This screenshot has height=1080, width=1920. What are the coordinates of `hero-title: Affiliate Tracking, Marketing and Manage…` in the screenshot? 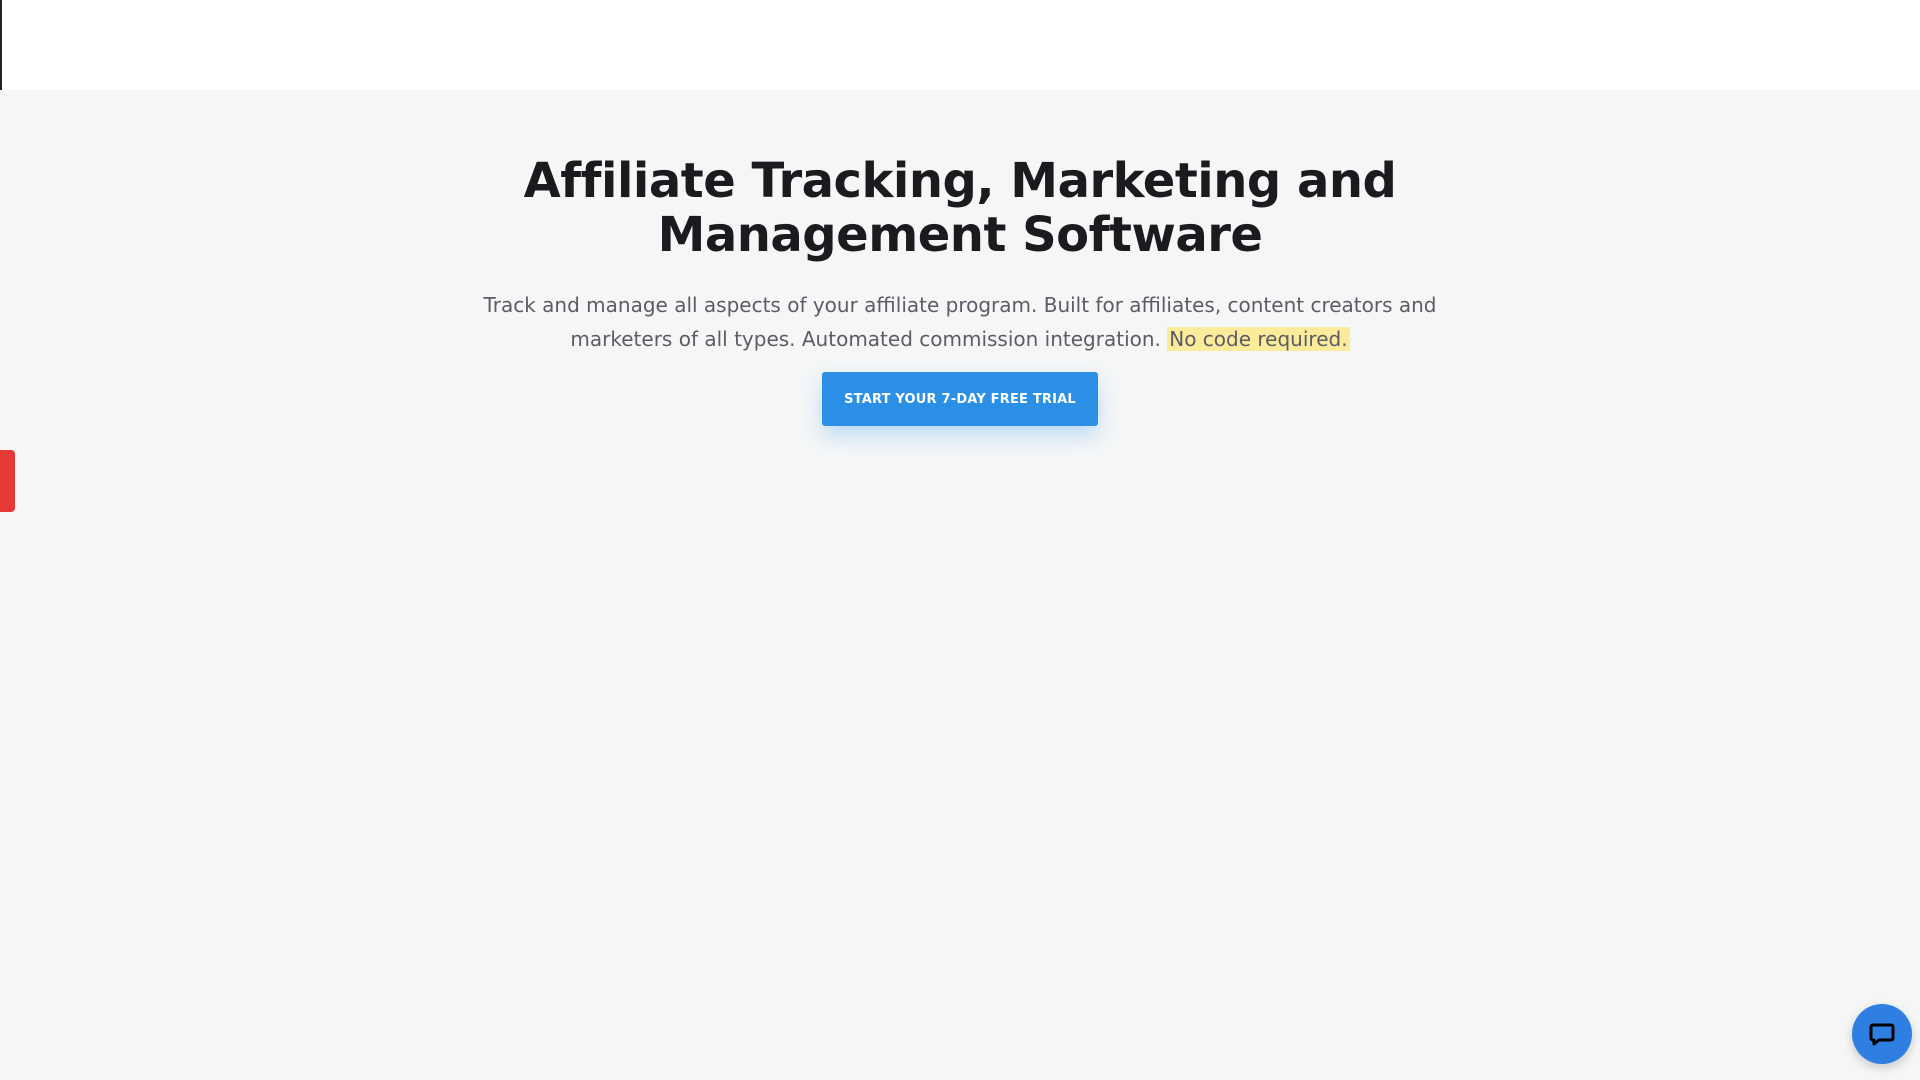 It's located at (960, 208).